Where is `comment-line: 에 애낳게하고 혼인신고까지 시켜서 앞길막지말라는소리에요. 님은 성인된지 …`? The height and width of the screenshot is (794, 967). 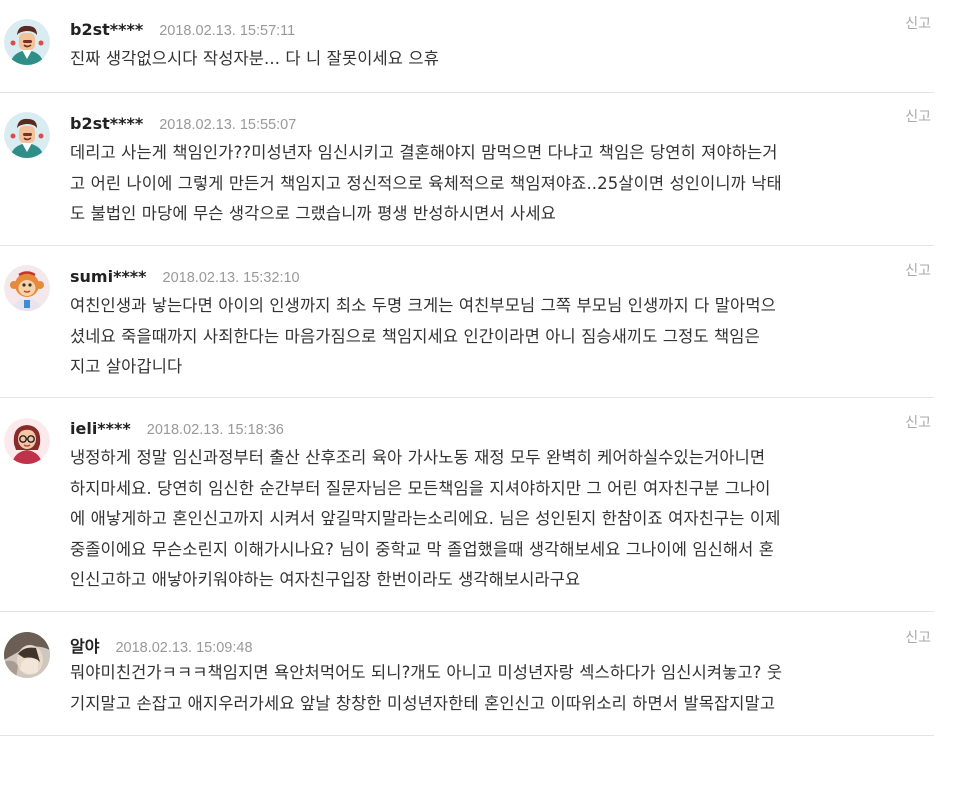
comment-line: 에 애낳게하고 혼인신고까지 시켜서 앞길막지말라는소리에요. 님은 성인된지 … is located at coordinates (425, 518).